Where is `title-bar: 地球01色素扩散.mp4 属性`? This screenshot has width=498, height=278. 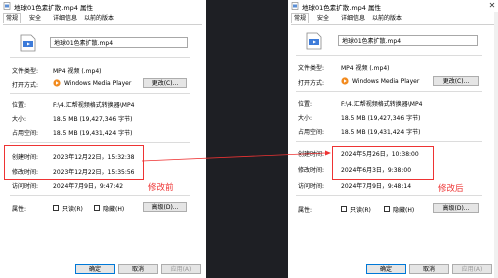
title-bar: 地球01色素扩散.mp4 属性 is located at coordinates (103, 6).